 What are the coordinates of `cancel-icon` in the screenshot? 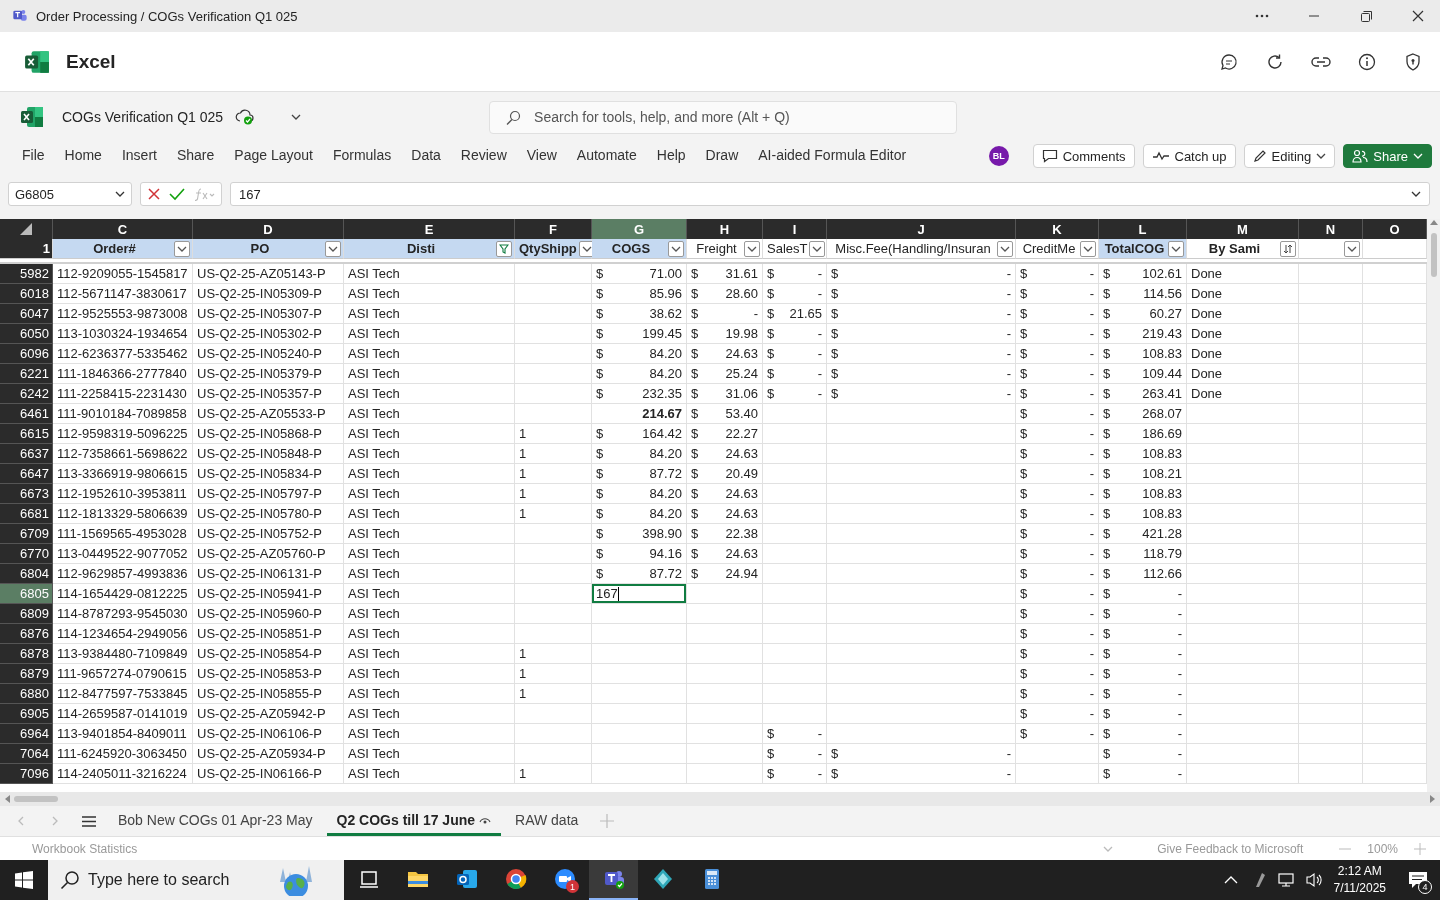 It's located at (154, 194).